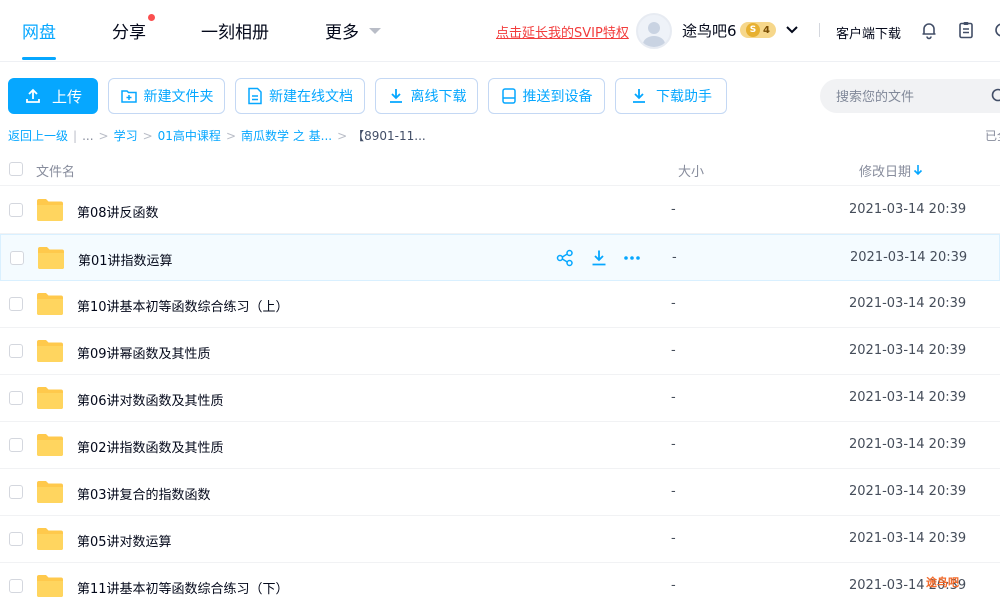 The image size is (1000, 601). I want to click on new-folder-button: 新建文件夹, so click(166, 96).